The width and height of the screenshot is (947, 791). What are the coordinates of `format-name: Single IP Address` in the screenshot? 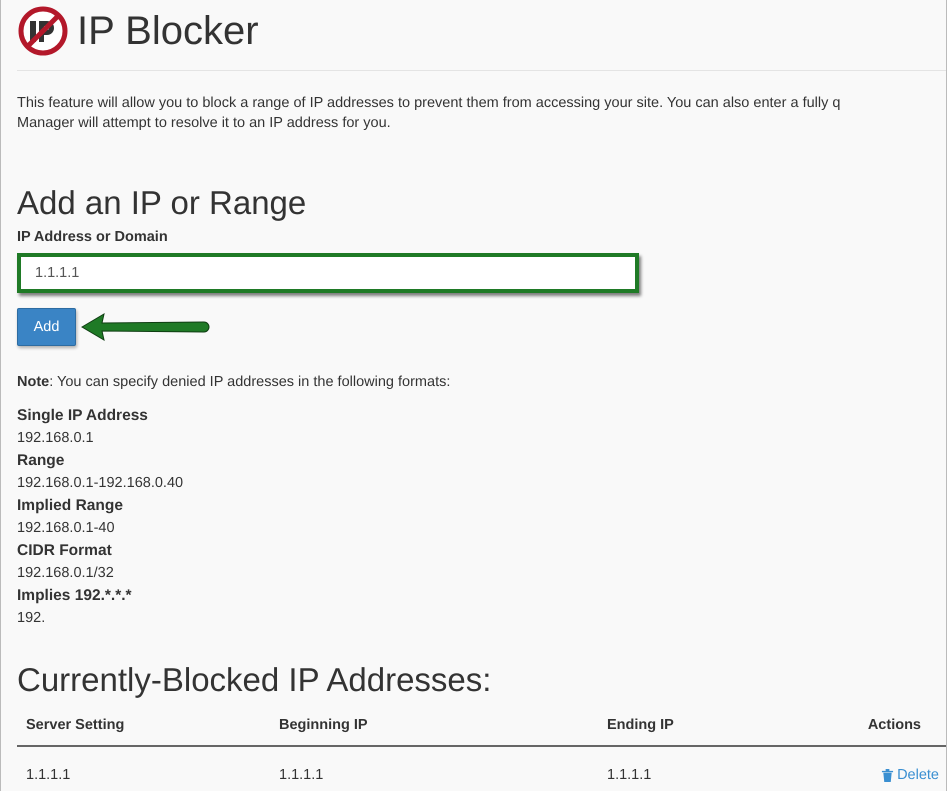 It's located at (83, 416).